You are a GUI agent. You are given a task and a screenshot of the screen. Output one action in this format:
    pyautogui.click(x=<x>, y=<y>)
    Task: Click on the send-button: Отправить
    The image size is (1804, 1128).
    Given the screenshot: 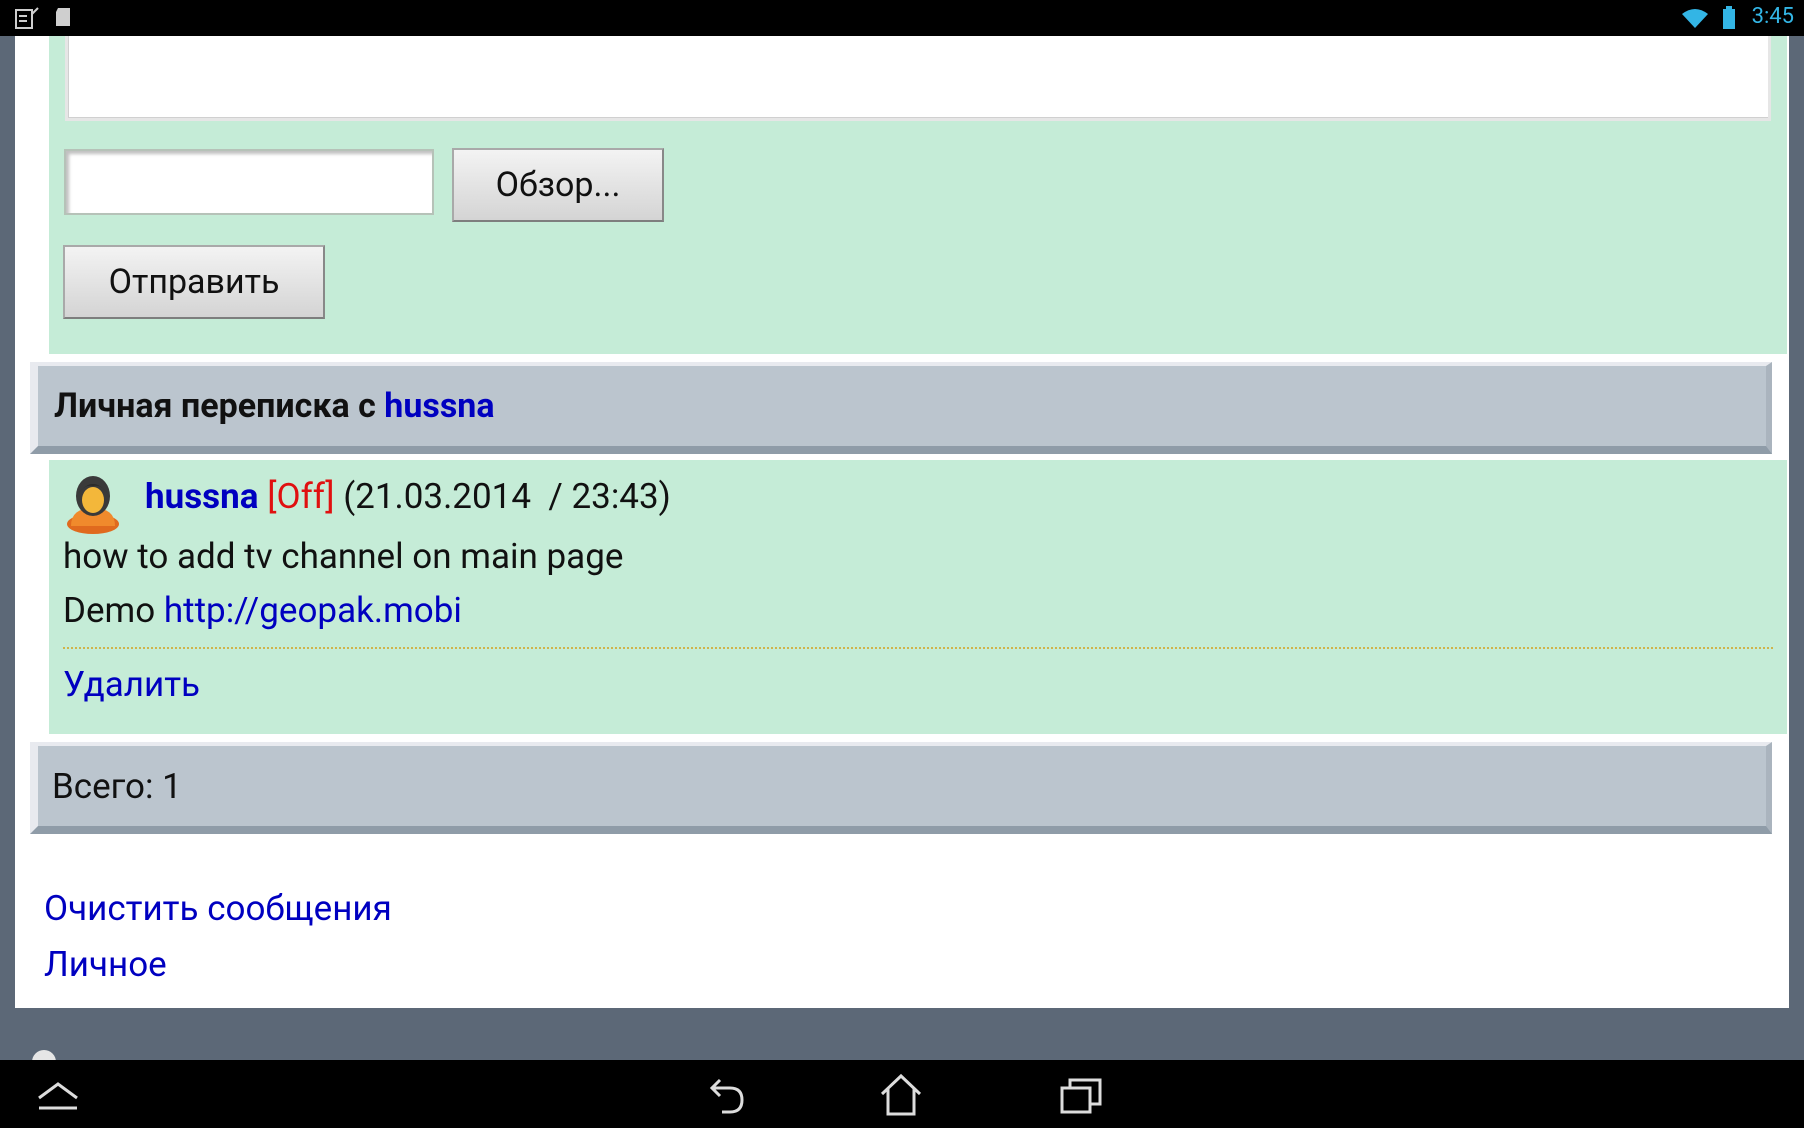 What is the action you would take?
    pyautogui.click(x=194, y=282)
    